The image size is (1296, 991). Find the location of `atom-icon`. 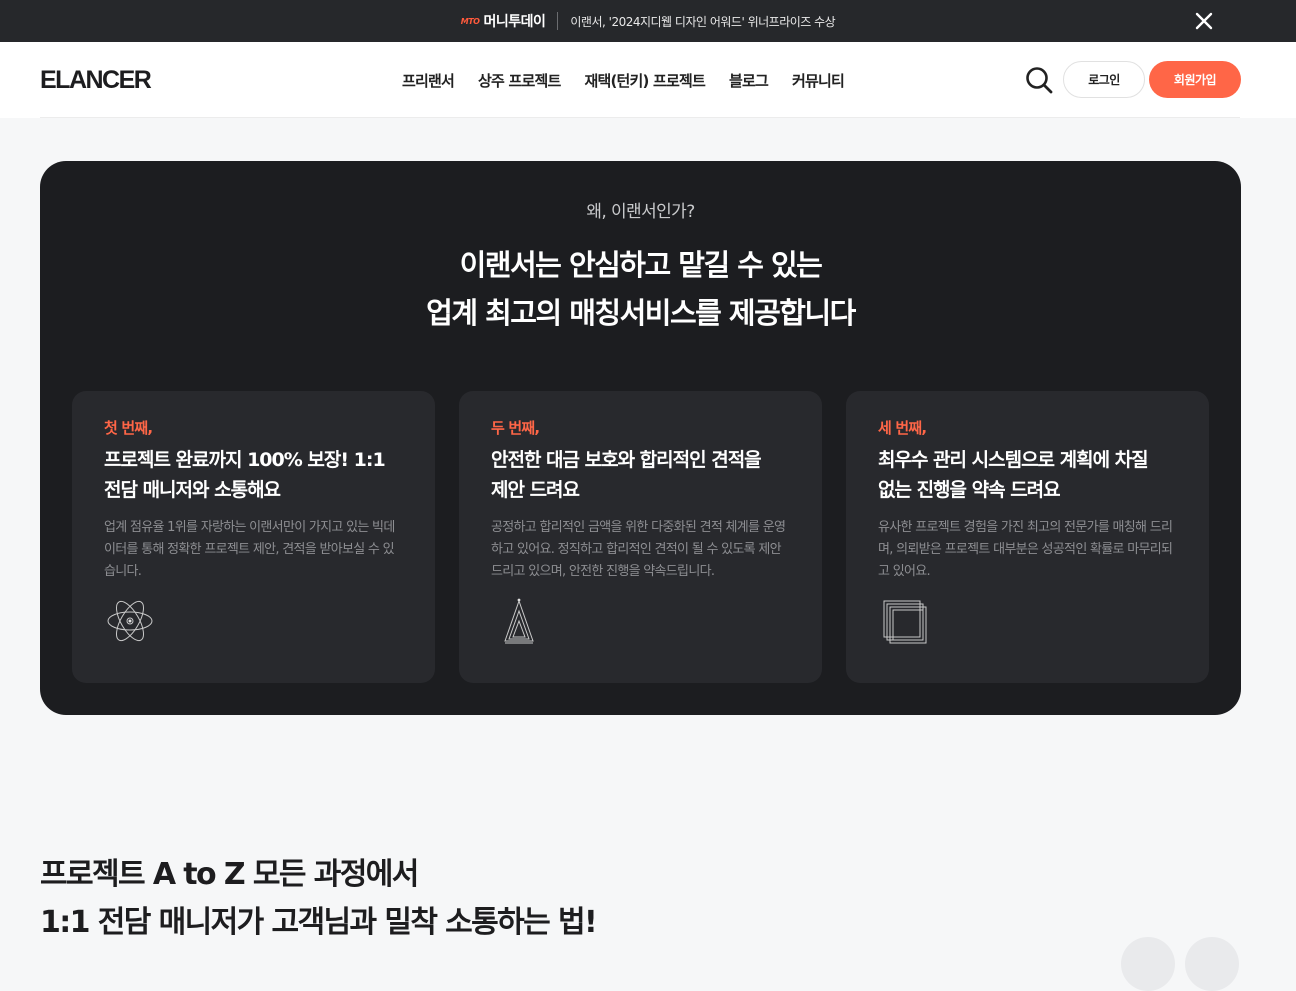

atom-icon is located at coordinates (130, 621).